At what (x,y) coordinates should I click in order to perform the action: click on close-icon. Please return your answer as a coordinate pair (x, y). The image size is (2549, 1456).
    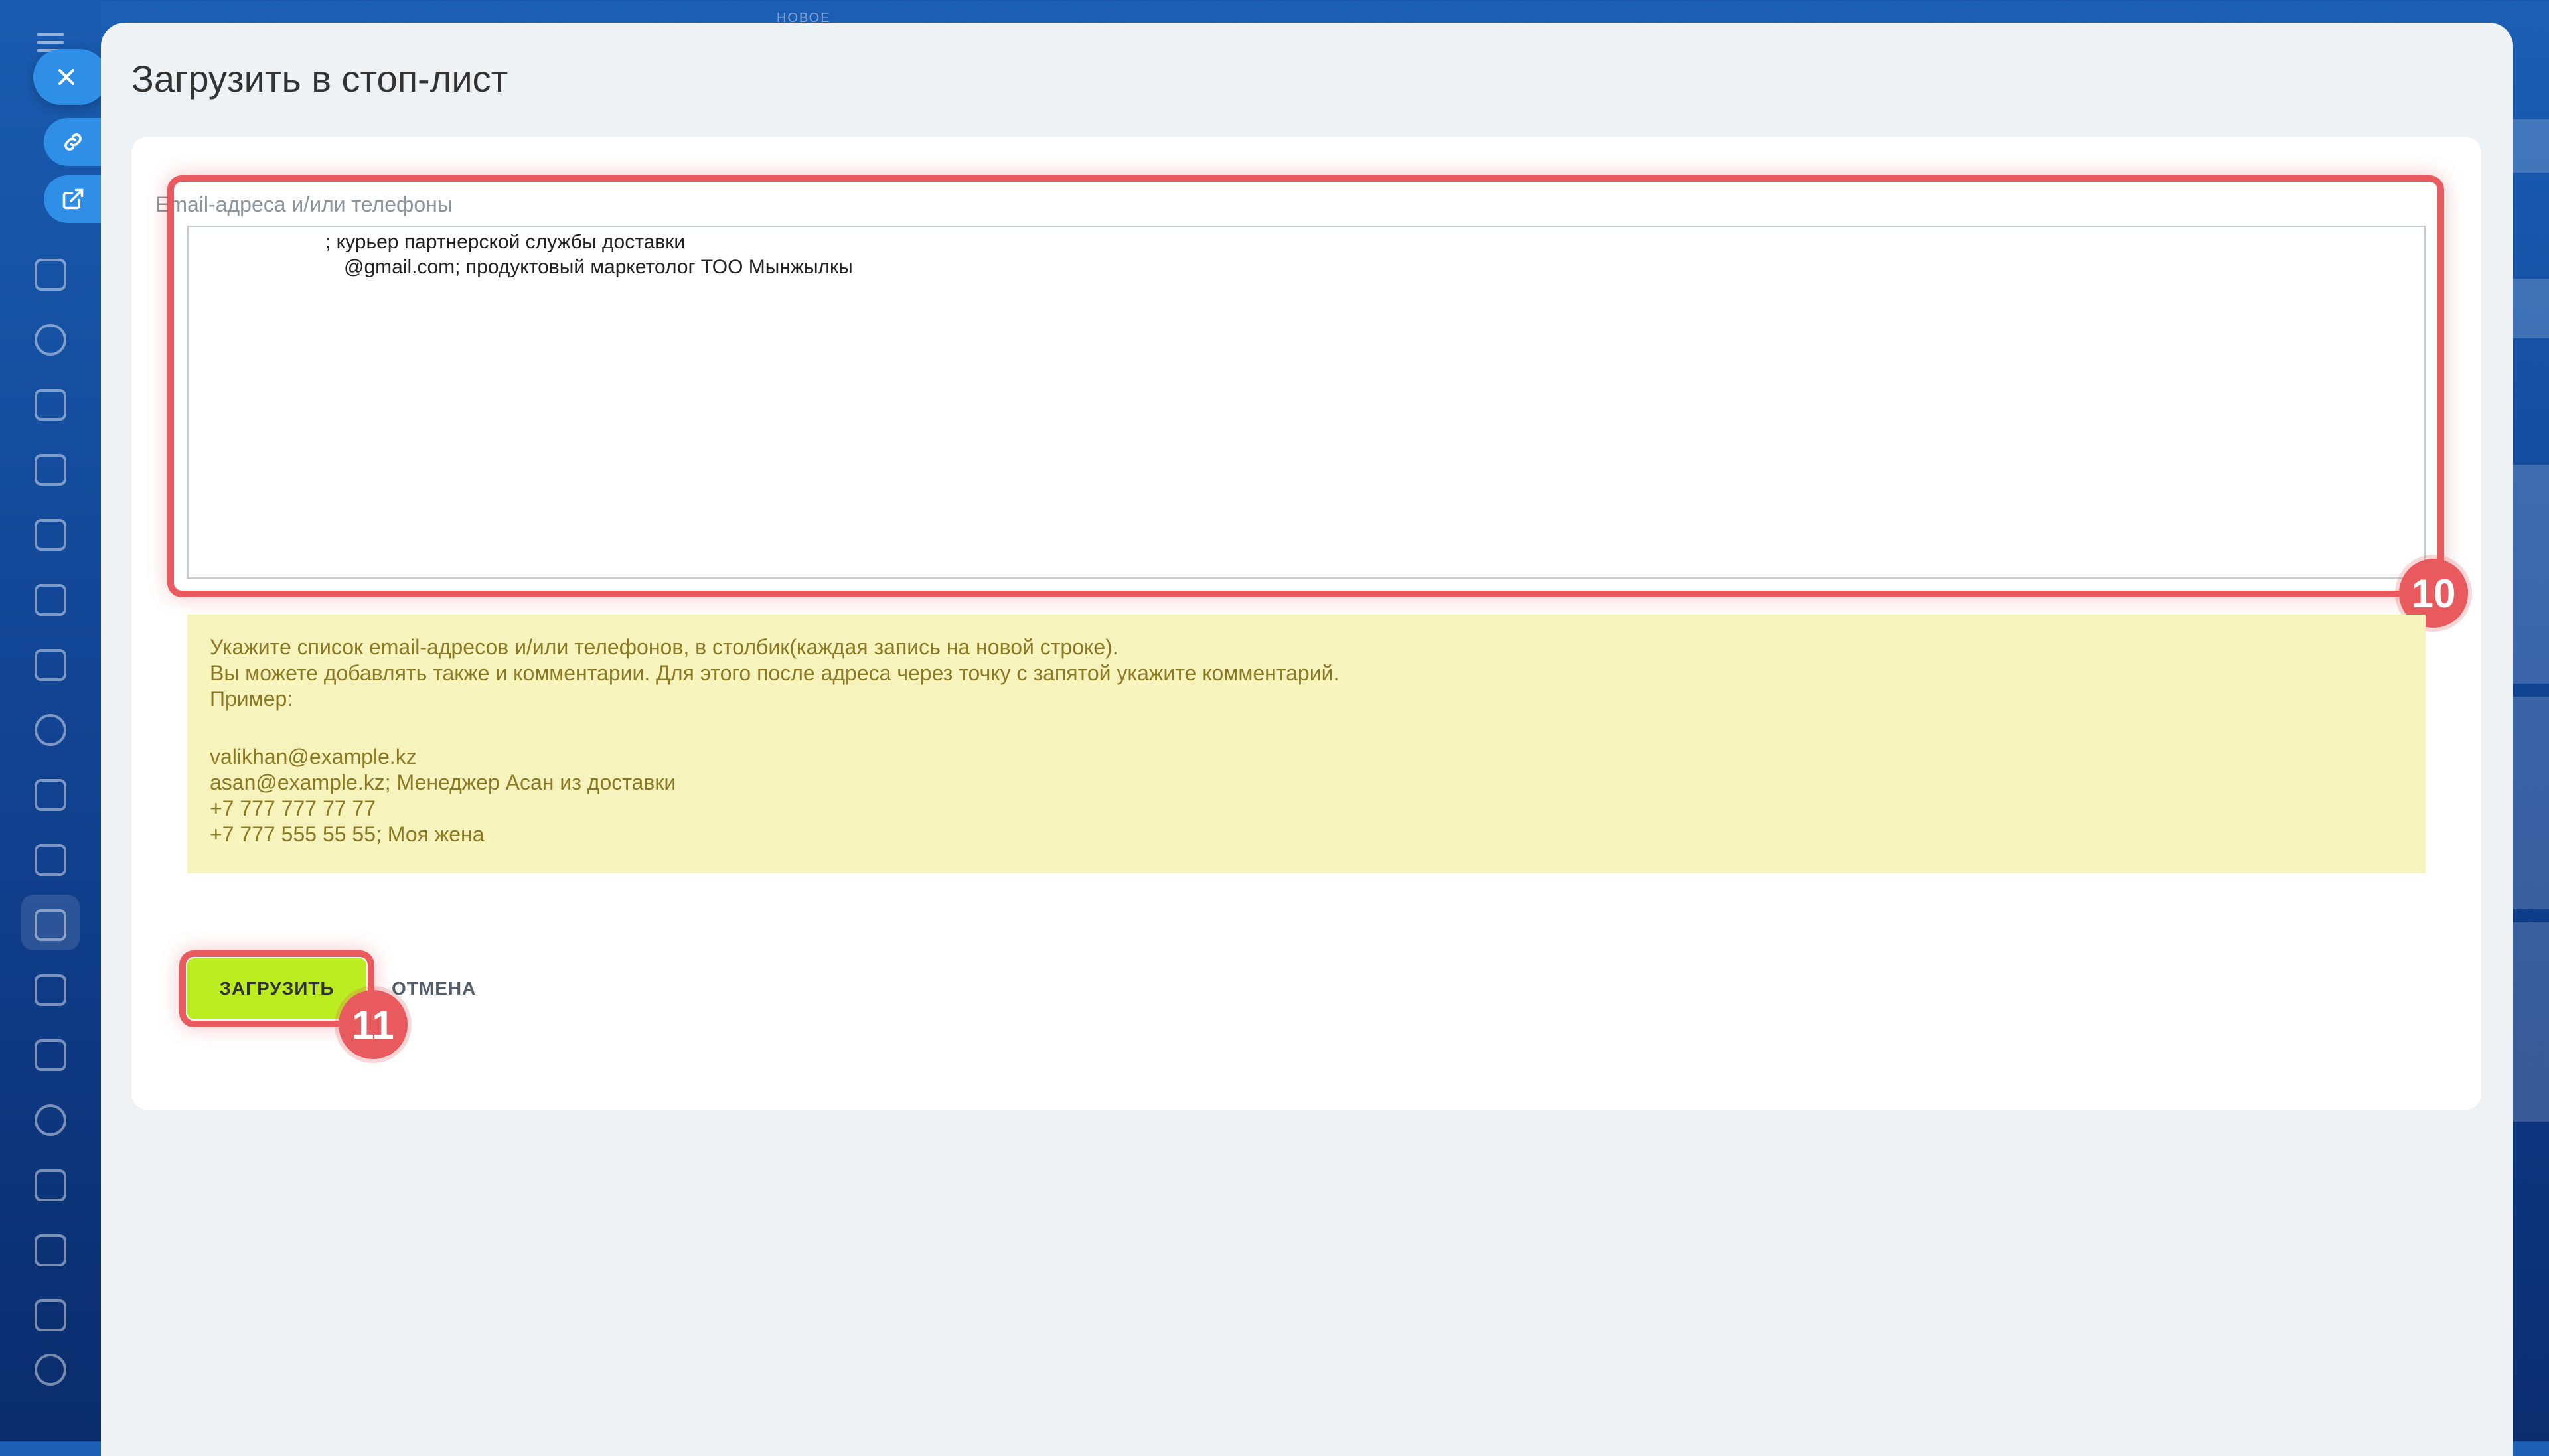
    Looking at the image, I should click on (66, 77).